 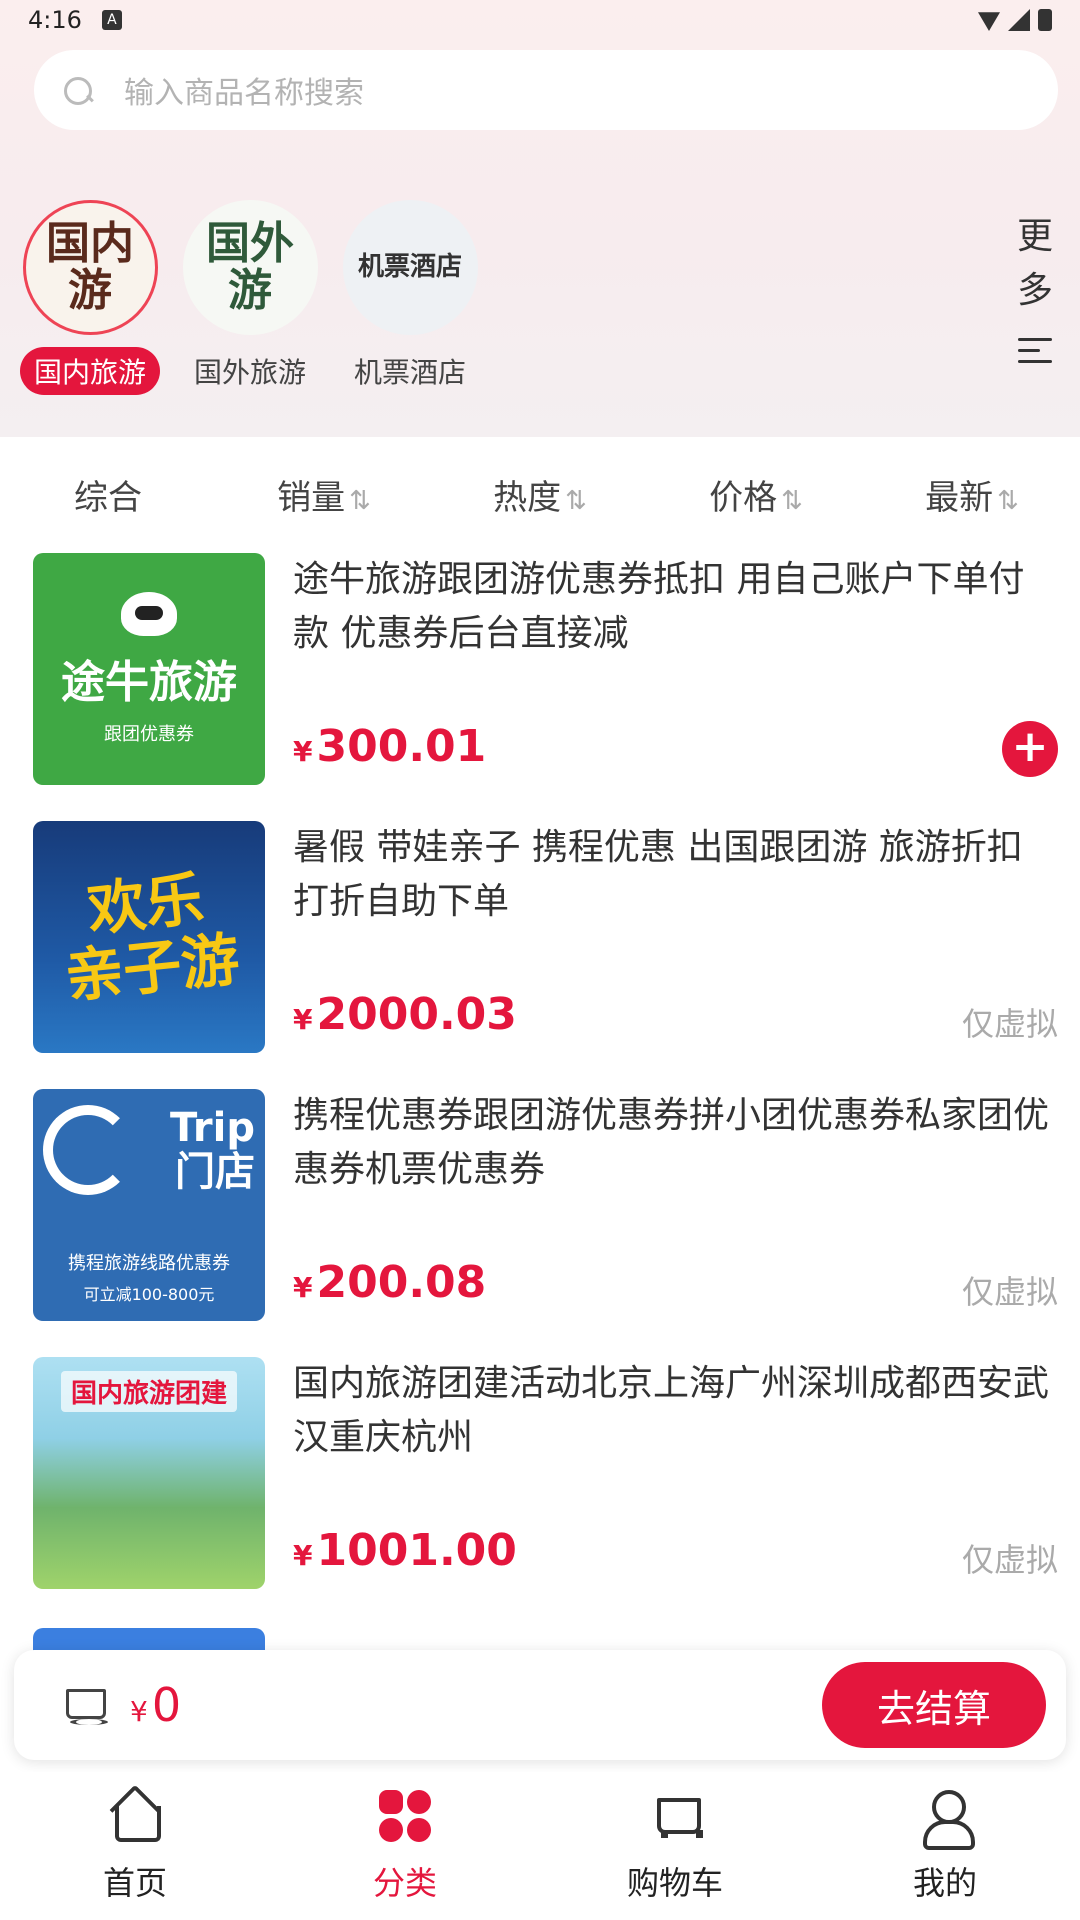 I want to click on tab-cart: 购物车, so click(x=675, y=1846).